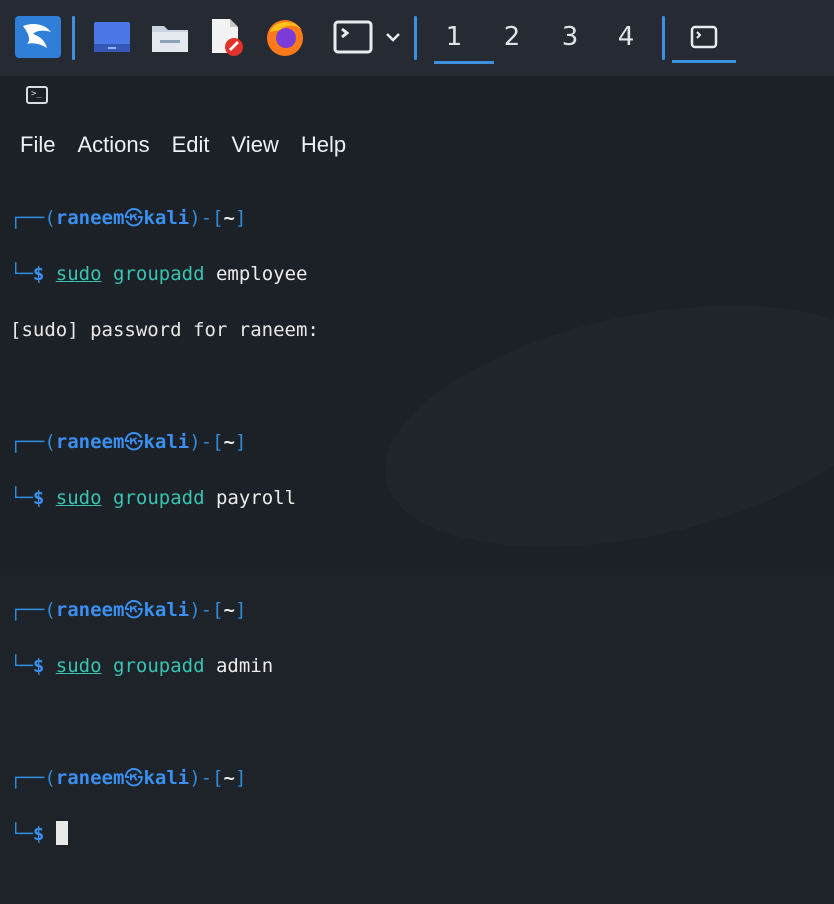 The image size is (834, 904). Describe the element at coordinates (37, 95) in the screenshot. I see `terminal-title-icon: >_` at that location.